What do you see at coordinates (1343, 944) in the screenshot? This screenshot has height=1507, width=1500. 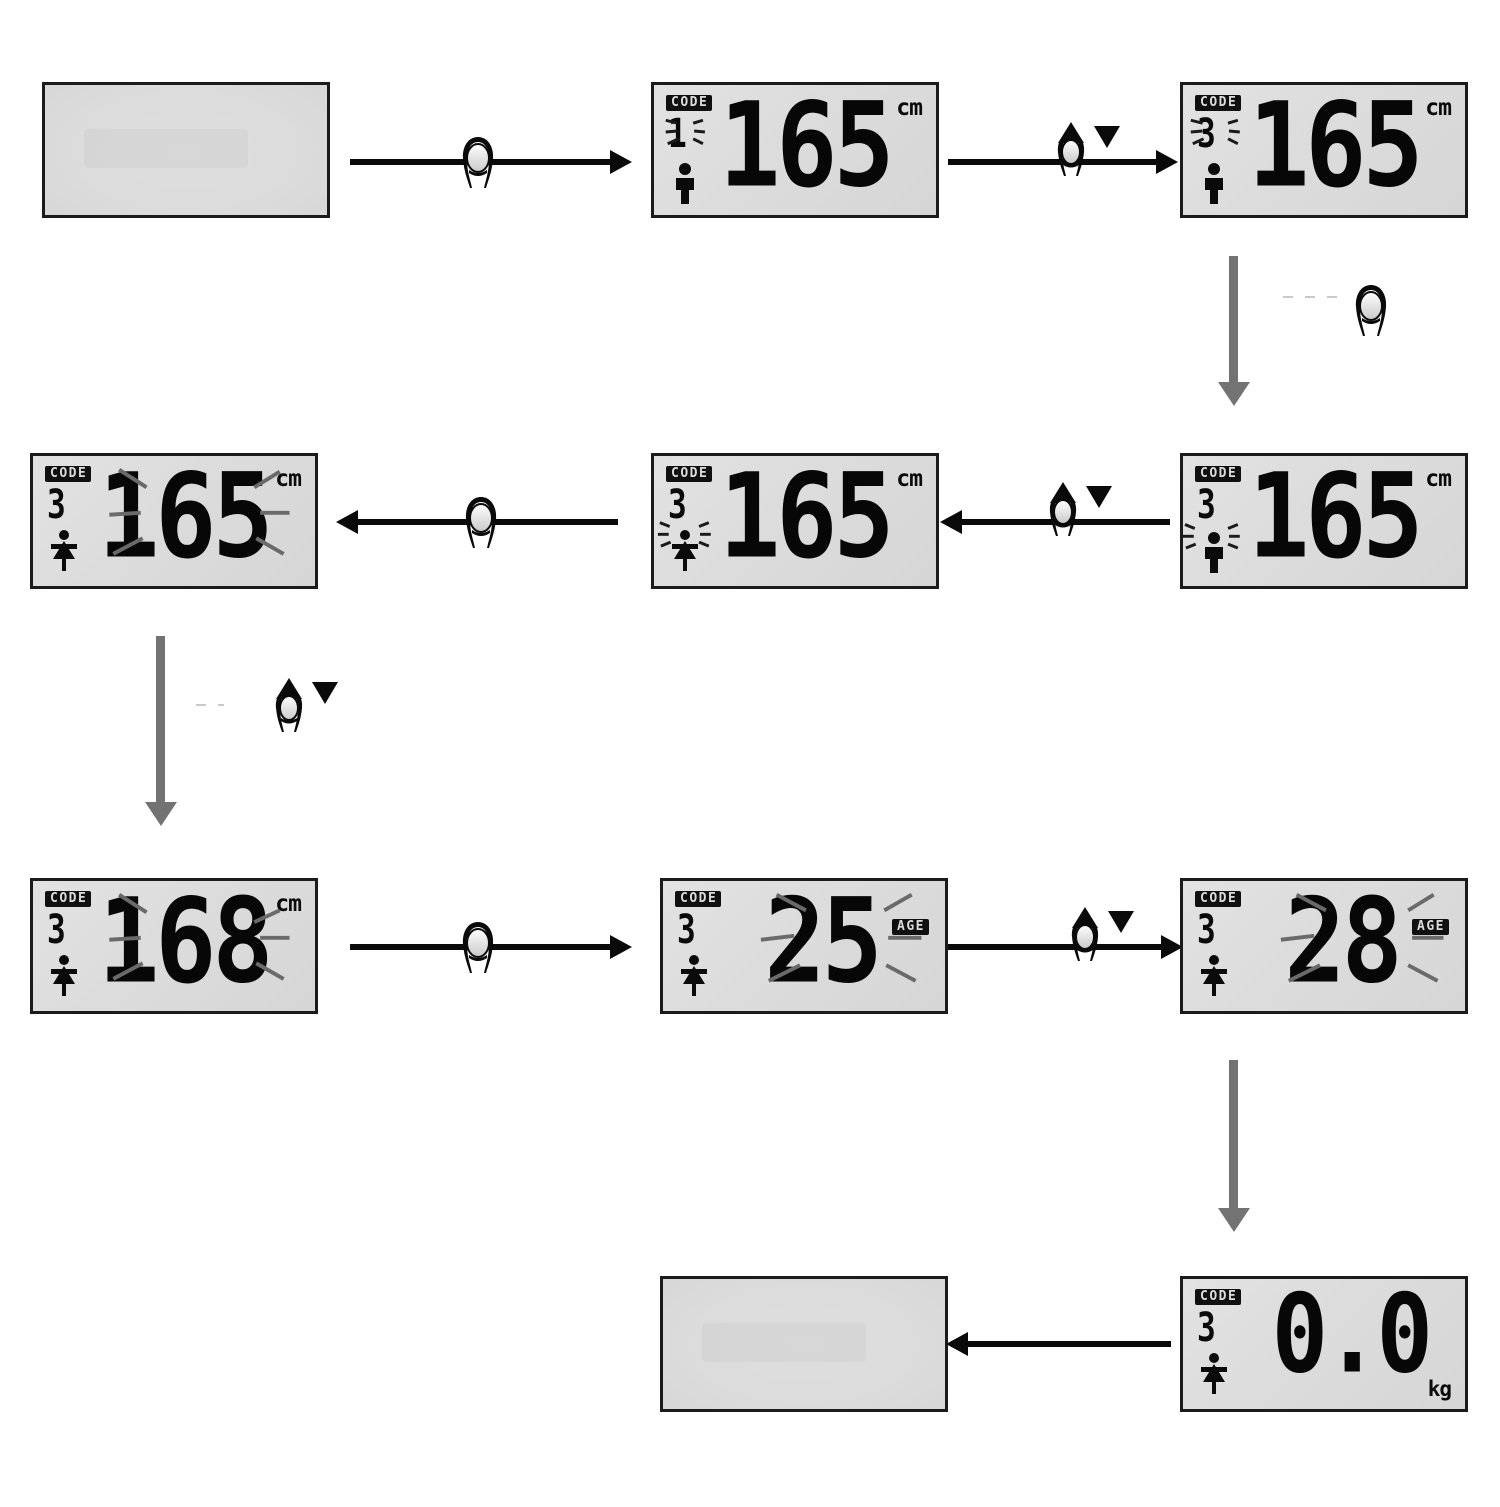 I see `main-value-display: 28` at bounding box center [1343, 944].